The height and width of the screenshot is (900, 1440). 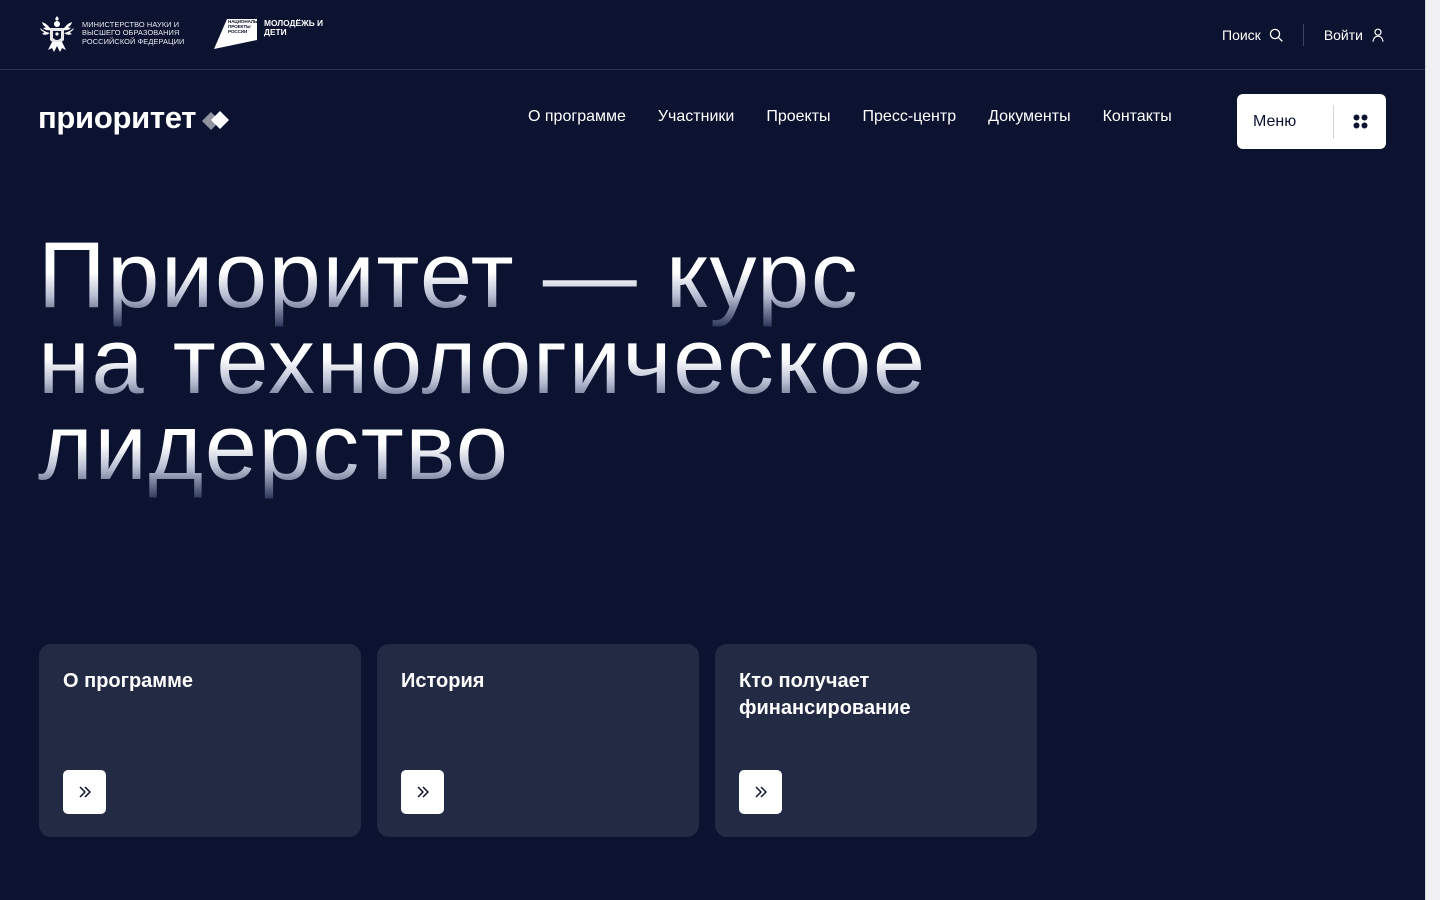 I want to click on menu-label: Меню, so click(x=1275, y=121).